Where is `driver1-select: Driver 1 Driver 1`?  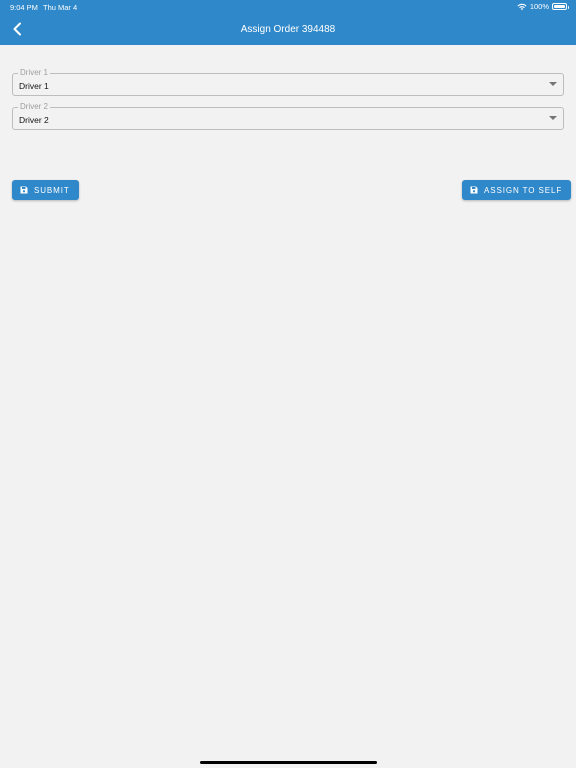 driver1-select: Driver 1 Driver 1 is located at coordinates (288, 82).